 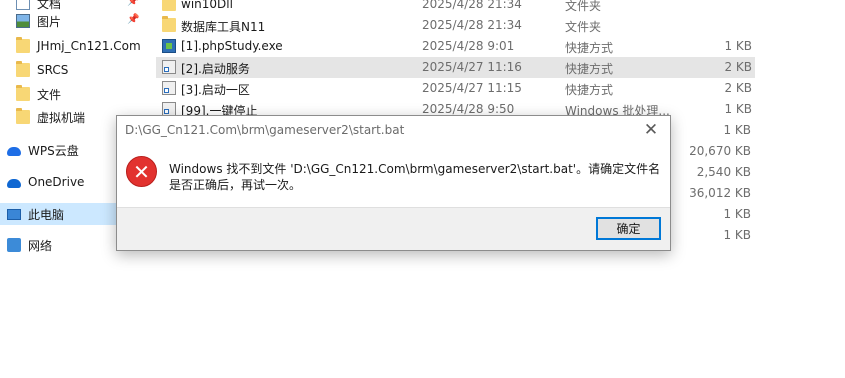 I want to click on sidebar-item-label: JHmj_Cn121.Com, so click(x=89, y=46).